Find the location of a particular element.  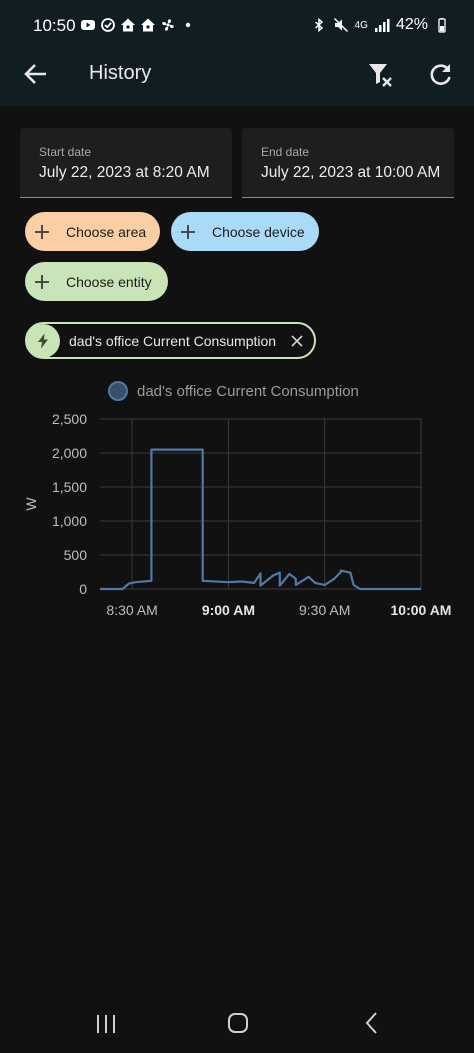

bluetooth-icon is located at coordinates (319, 25).